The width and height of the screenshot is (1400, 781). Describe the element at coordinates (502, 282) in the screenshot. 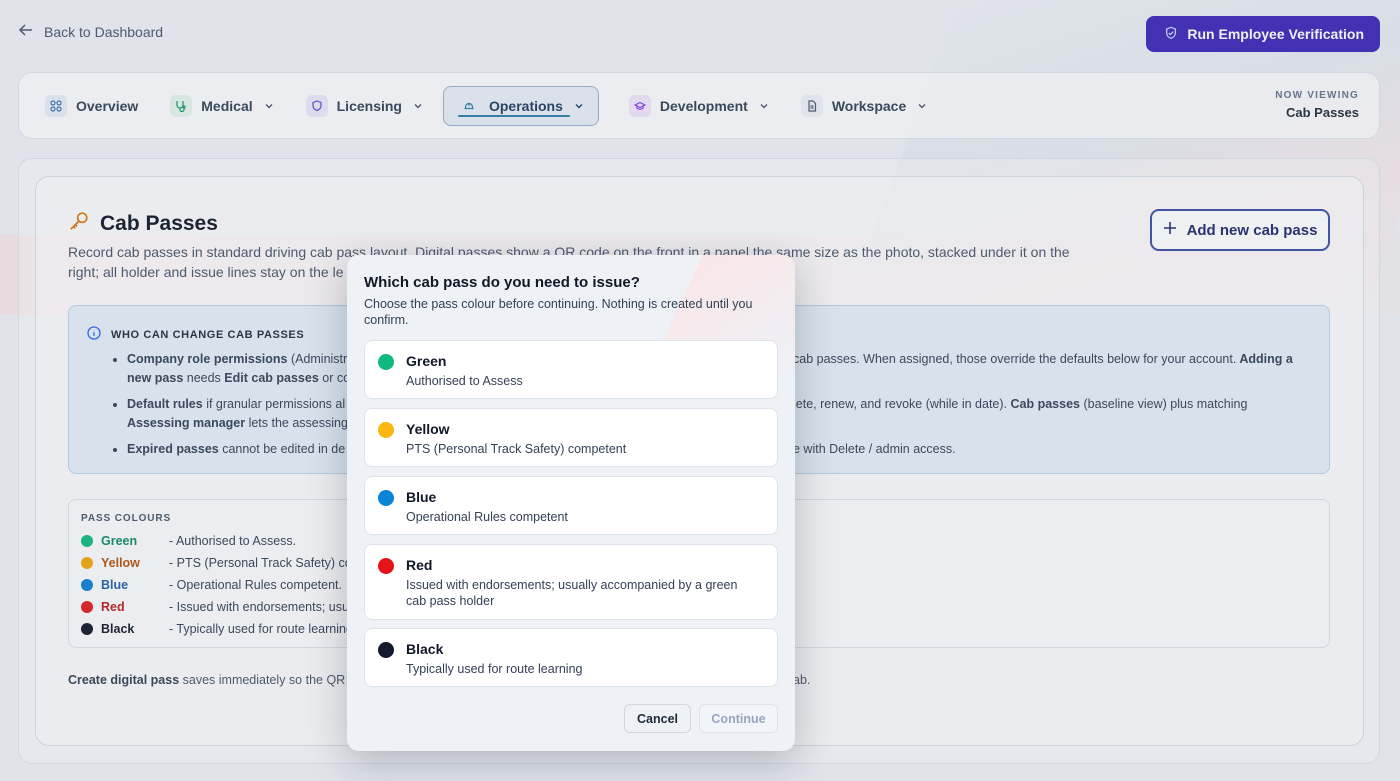

I see `dialog-title: Which cab pass do you need to issue?` at that location.